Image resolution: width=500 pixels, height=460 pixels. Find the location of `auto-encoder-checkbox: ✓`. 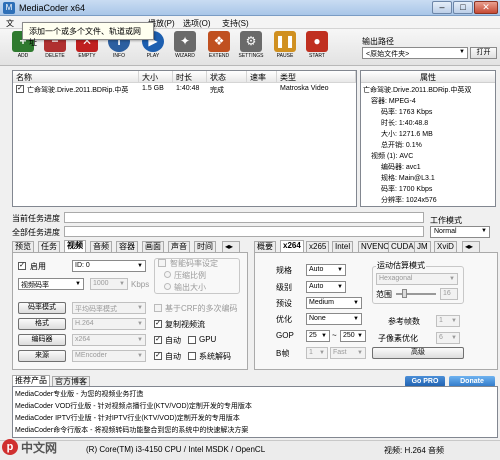

auto-encoder-checkbox: ✓ is located at coordinates (158, 340).